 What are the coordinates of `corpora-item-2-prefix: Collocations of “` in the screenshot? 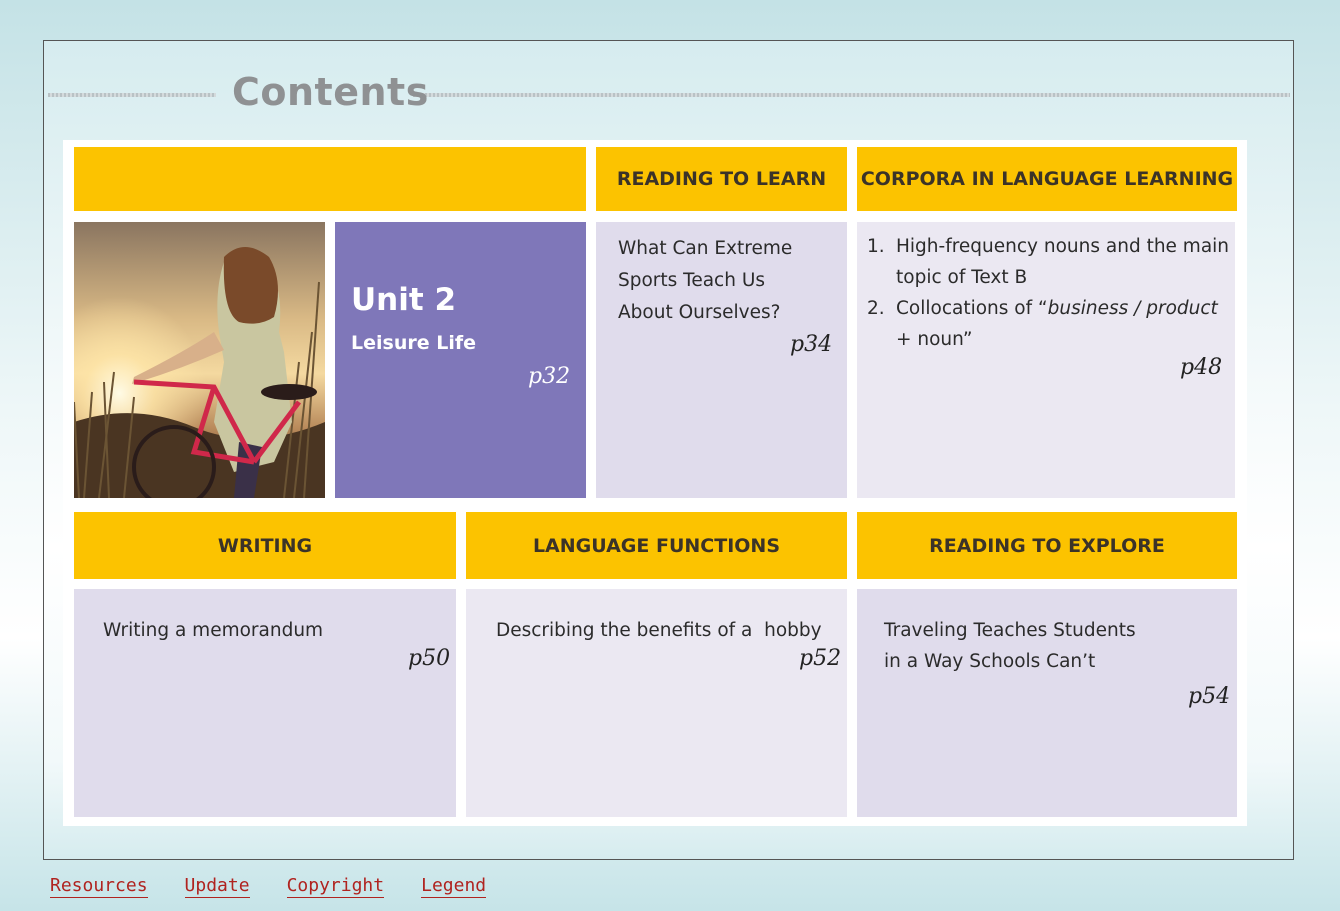 It's located at (972, 308).